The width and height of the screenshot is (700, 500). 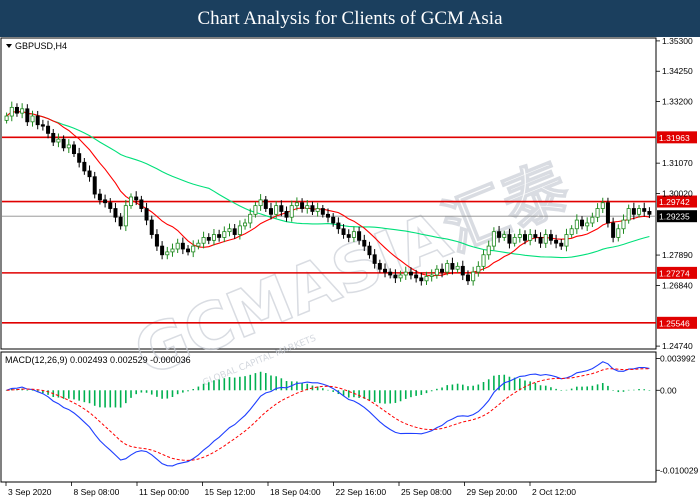 What do you see at coordinates (677, 285) in the screenshot?
I see `y-tick-label: 1.26840` at bounding box center [677, 285].